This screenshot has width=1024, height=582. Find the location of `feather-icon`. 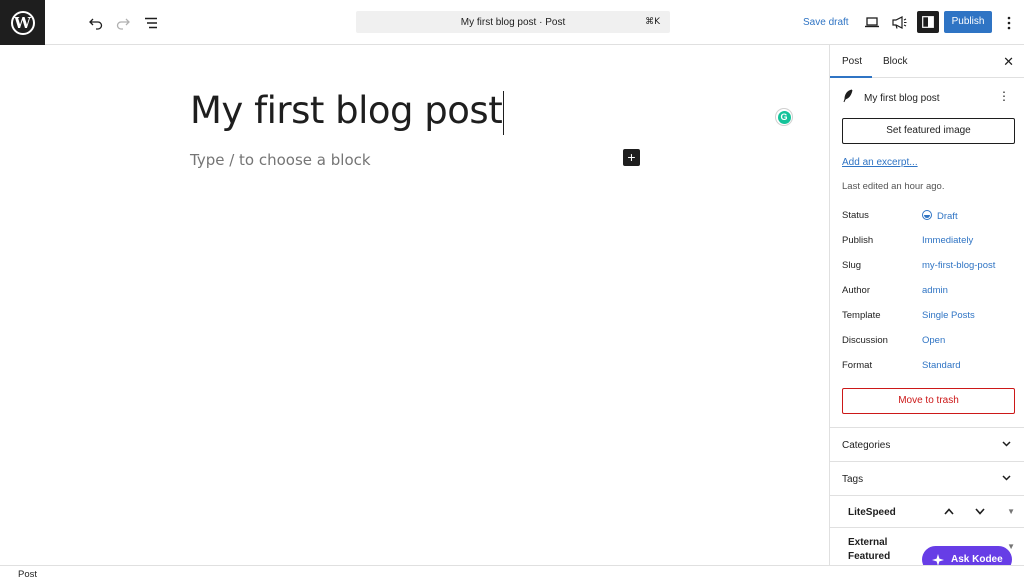

feather-icon is located at coordinates (848, 98).